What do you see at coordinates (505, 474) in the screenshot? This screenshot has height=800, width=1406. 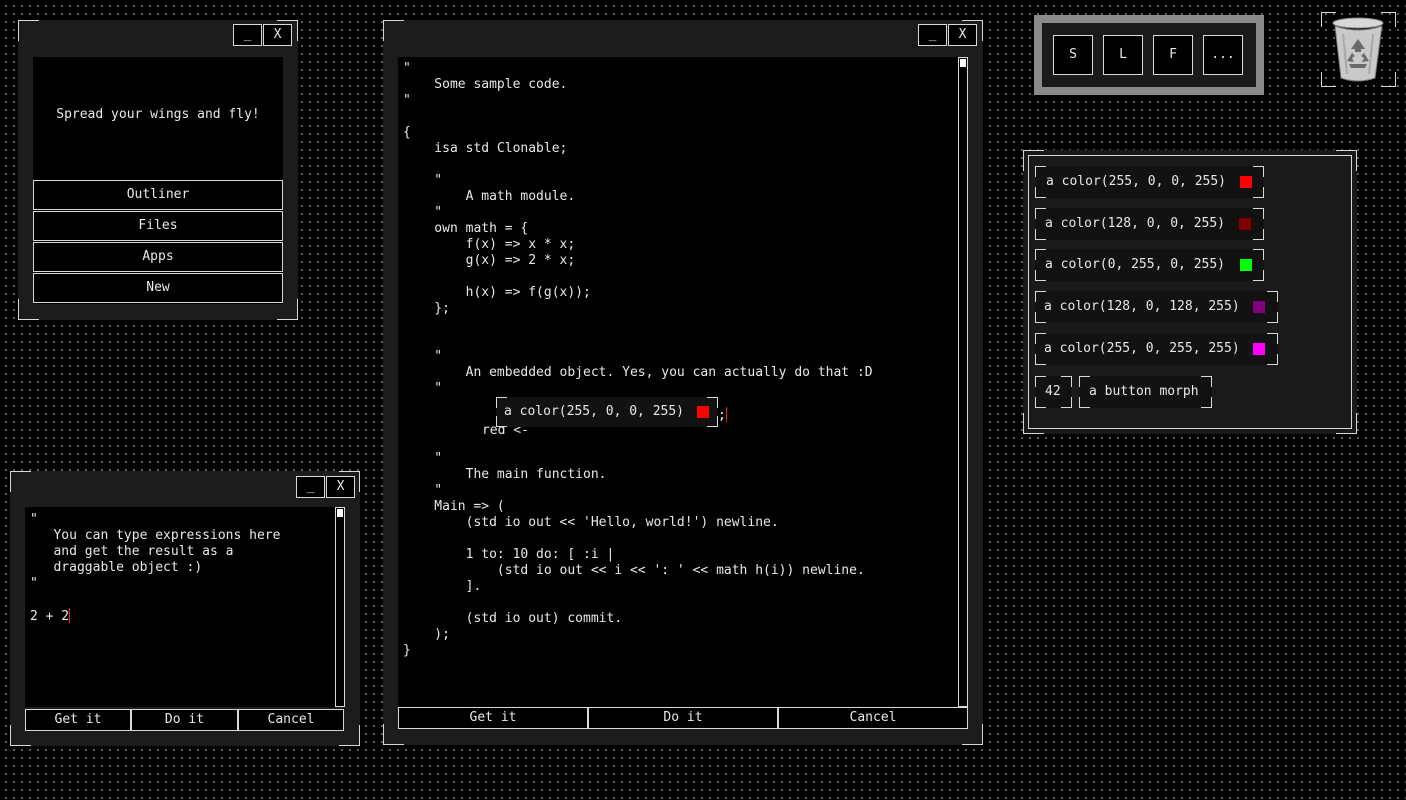 I see `code-line: The main function.` at bounding box center [505, 474].